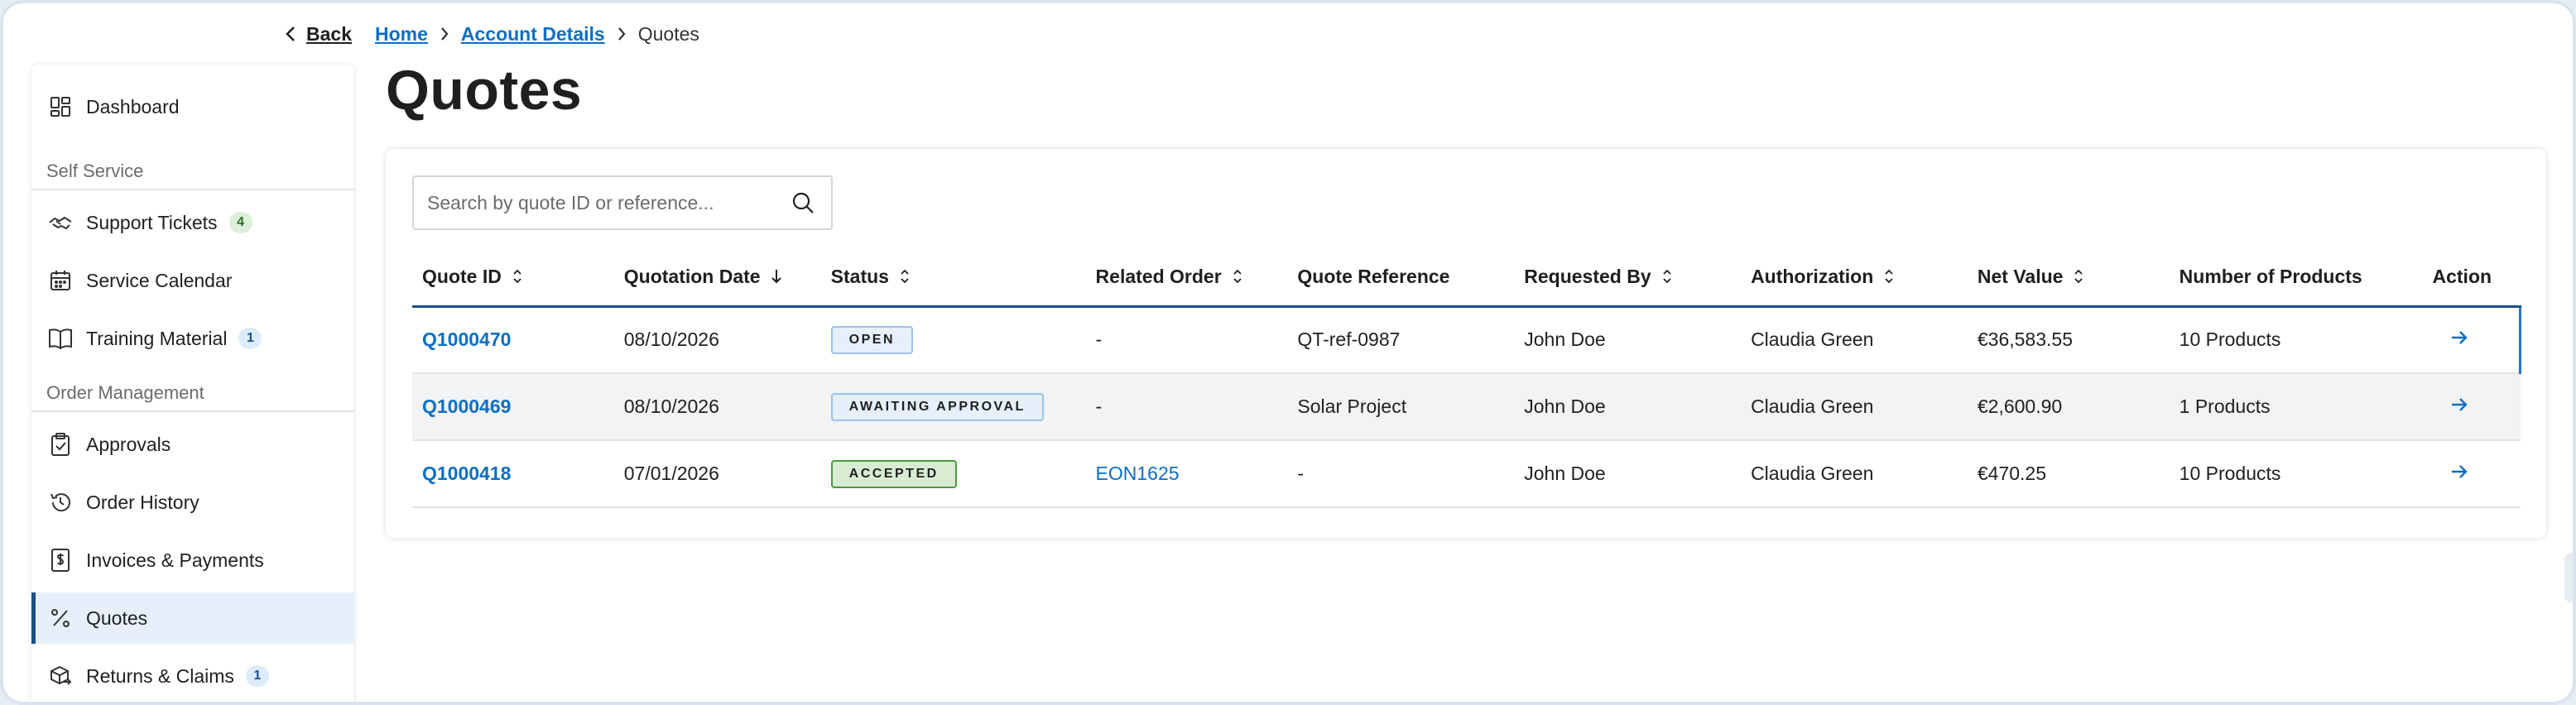  What do you see at coordinates (717, 474) in the screenshot?
I see `cell-date: 07/01/2026` at bounding box center [717, 474].